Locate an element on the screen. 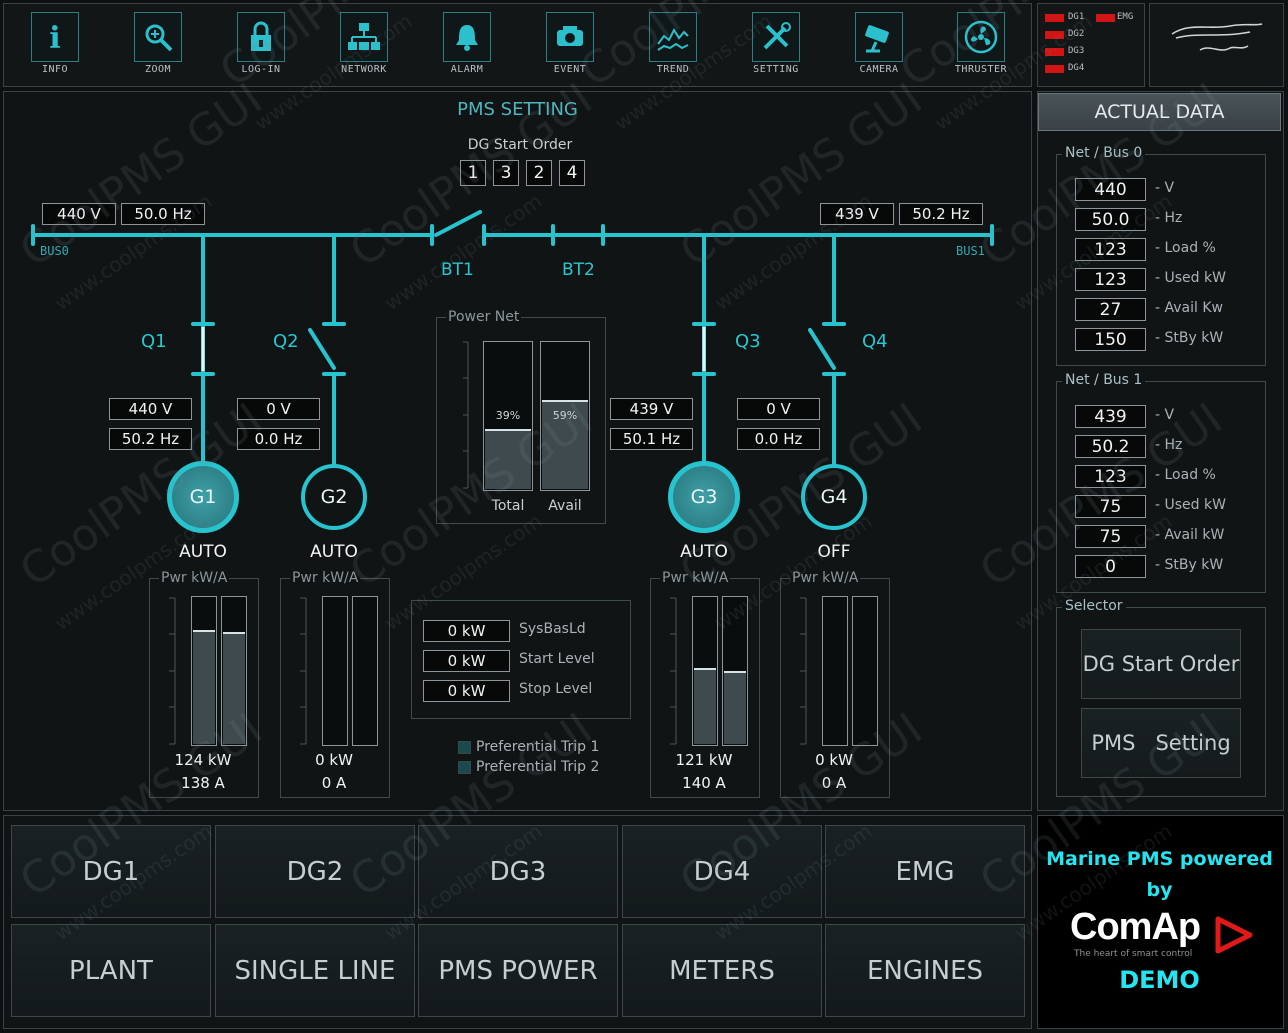 The image size is (1288, 1033). dg4-status-label: DG4 is located at coordinates (1076, 68).